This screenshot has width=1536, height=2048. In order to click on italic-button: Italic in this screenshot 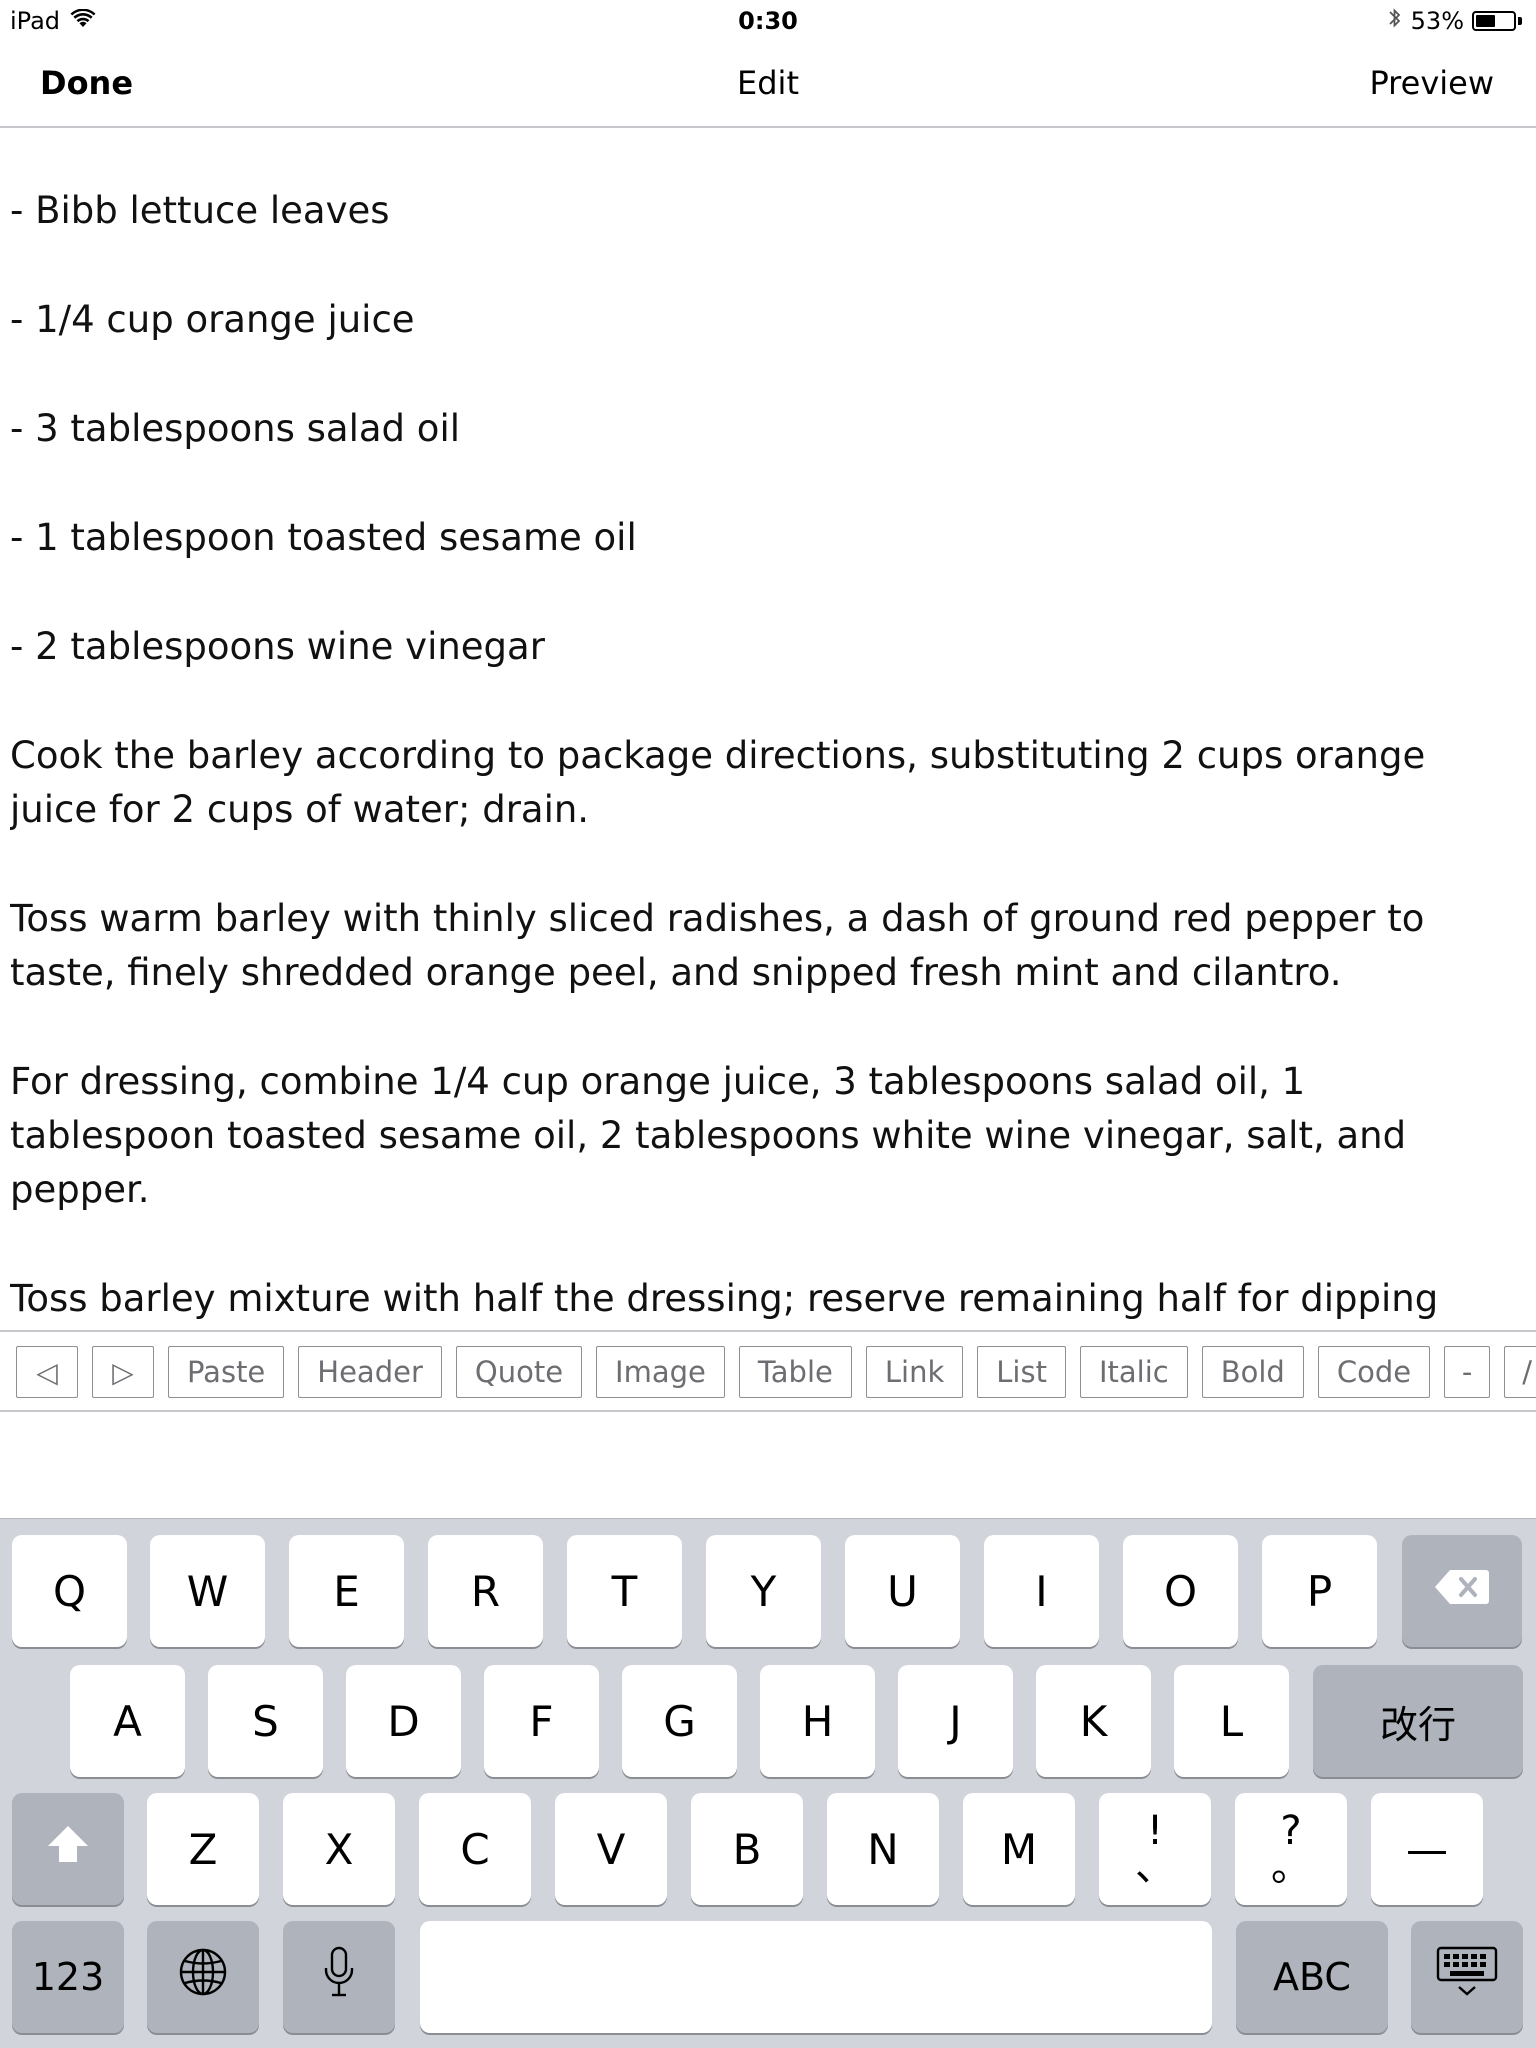, I will do `click(1133, 1372)`.